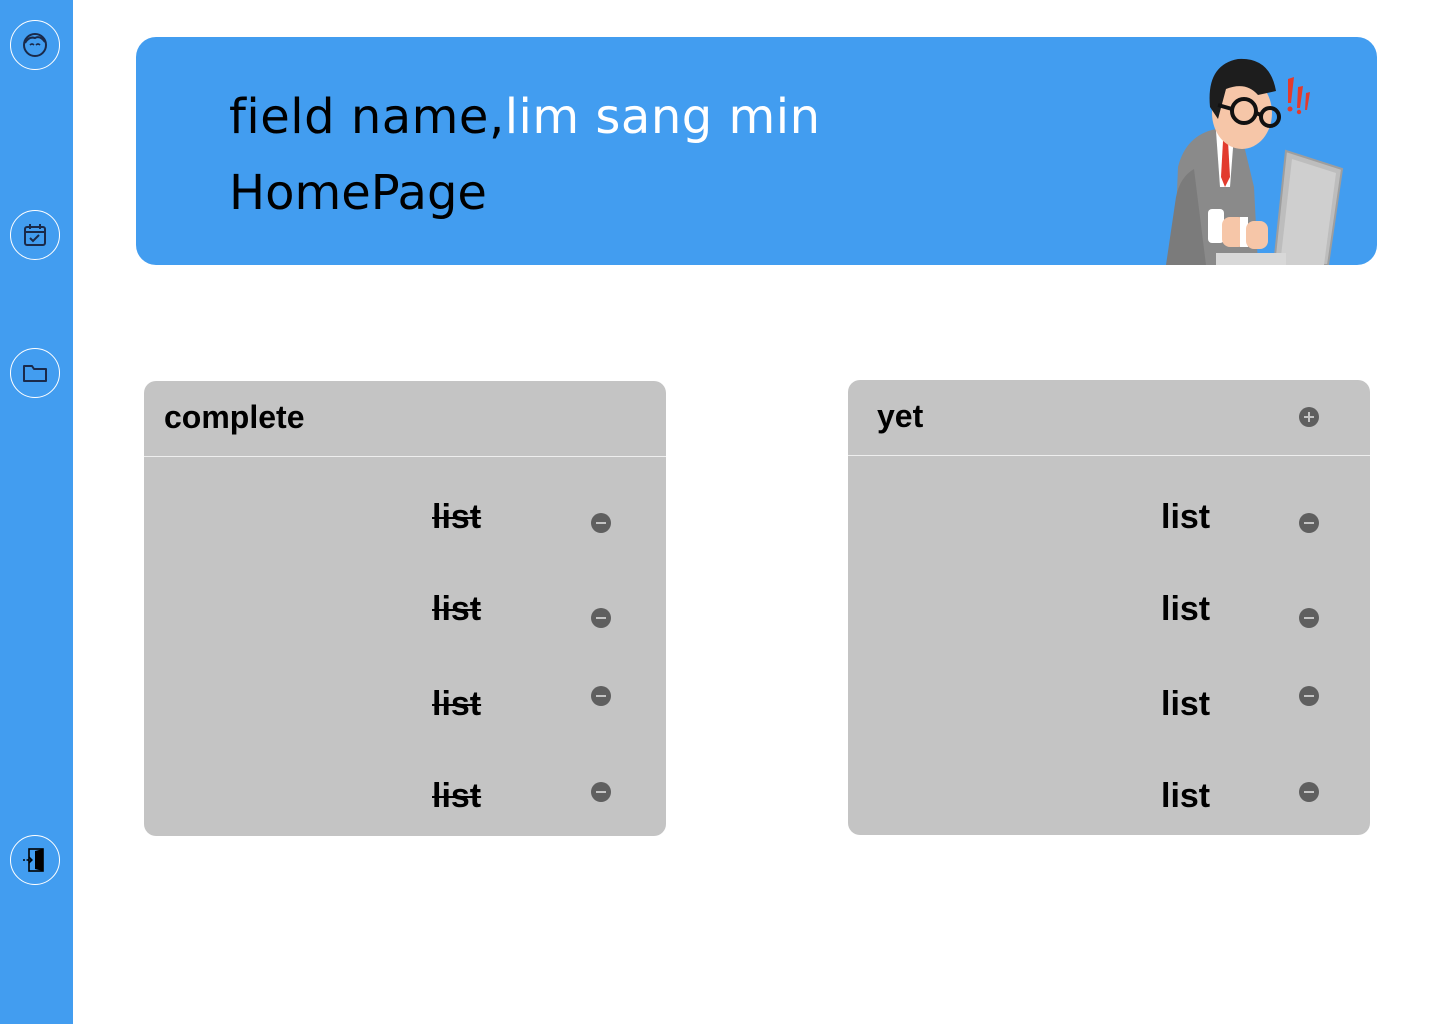 The width and height of the screenshot is (1440, 1024). I want to click on calendar-check-icon, so click(35, 235).